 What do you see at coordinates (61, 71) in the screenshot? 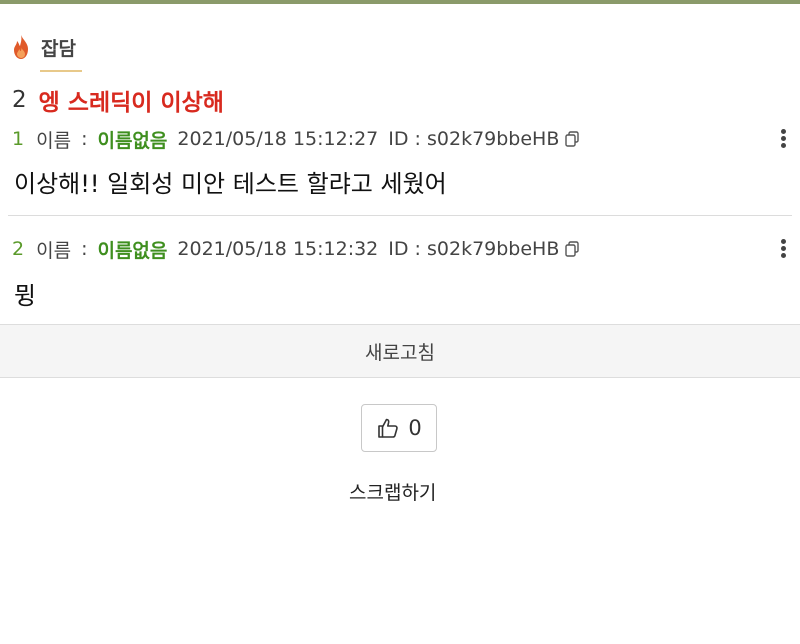
I see `board-title-underline` at bounding box center [61, 71].